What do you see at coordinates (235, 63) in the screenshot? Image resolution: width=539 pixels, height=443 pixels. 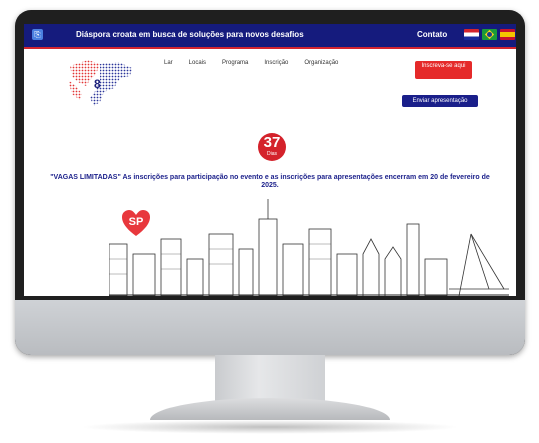 I see `nav-item-programa: Programa` at bounding box center [235, 63].